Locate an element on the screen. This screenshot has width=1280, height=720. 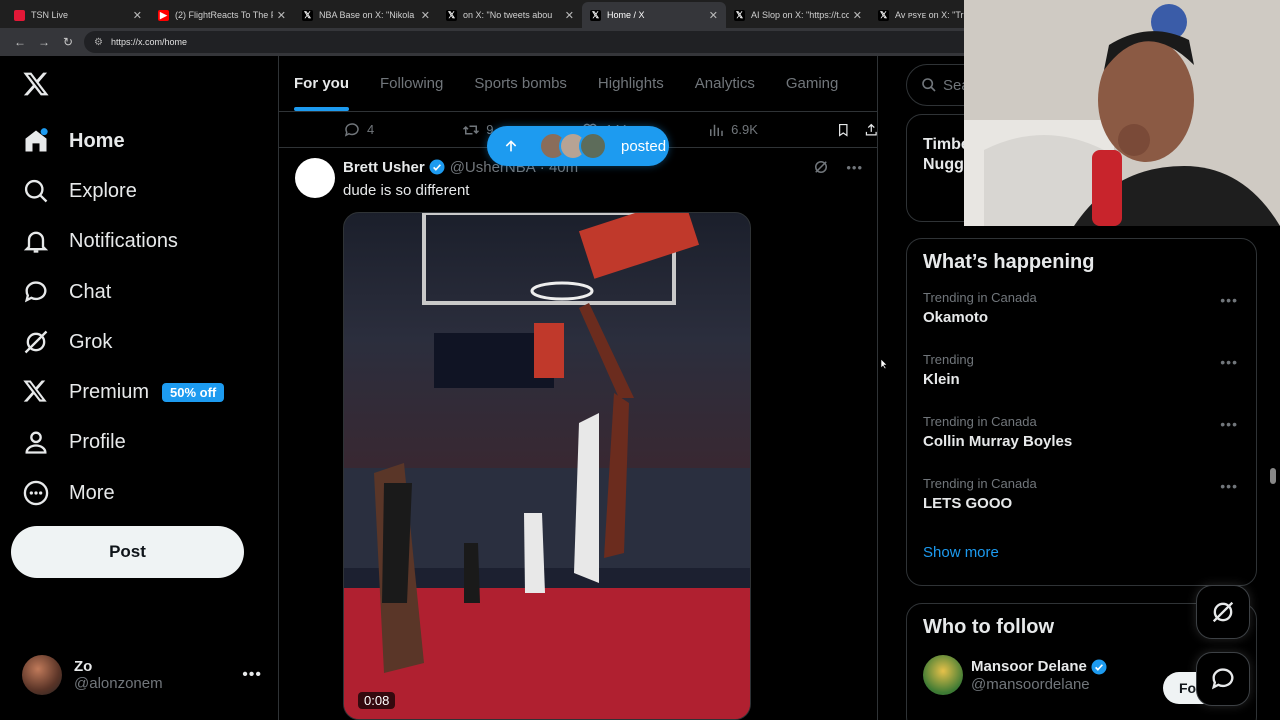
nav-item-premium: Premium 50% off is located at coordinates (123, 392).